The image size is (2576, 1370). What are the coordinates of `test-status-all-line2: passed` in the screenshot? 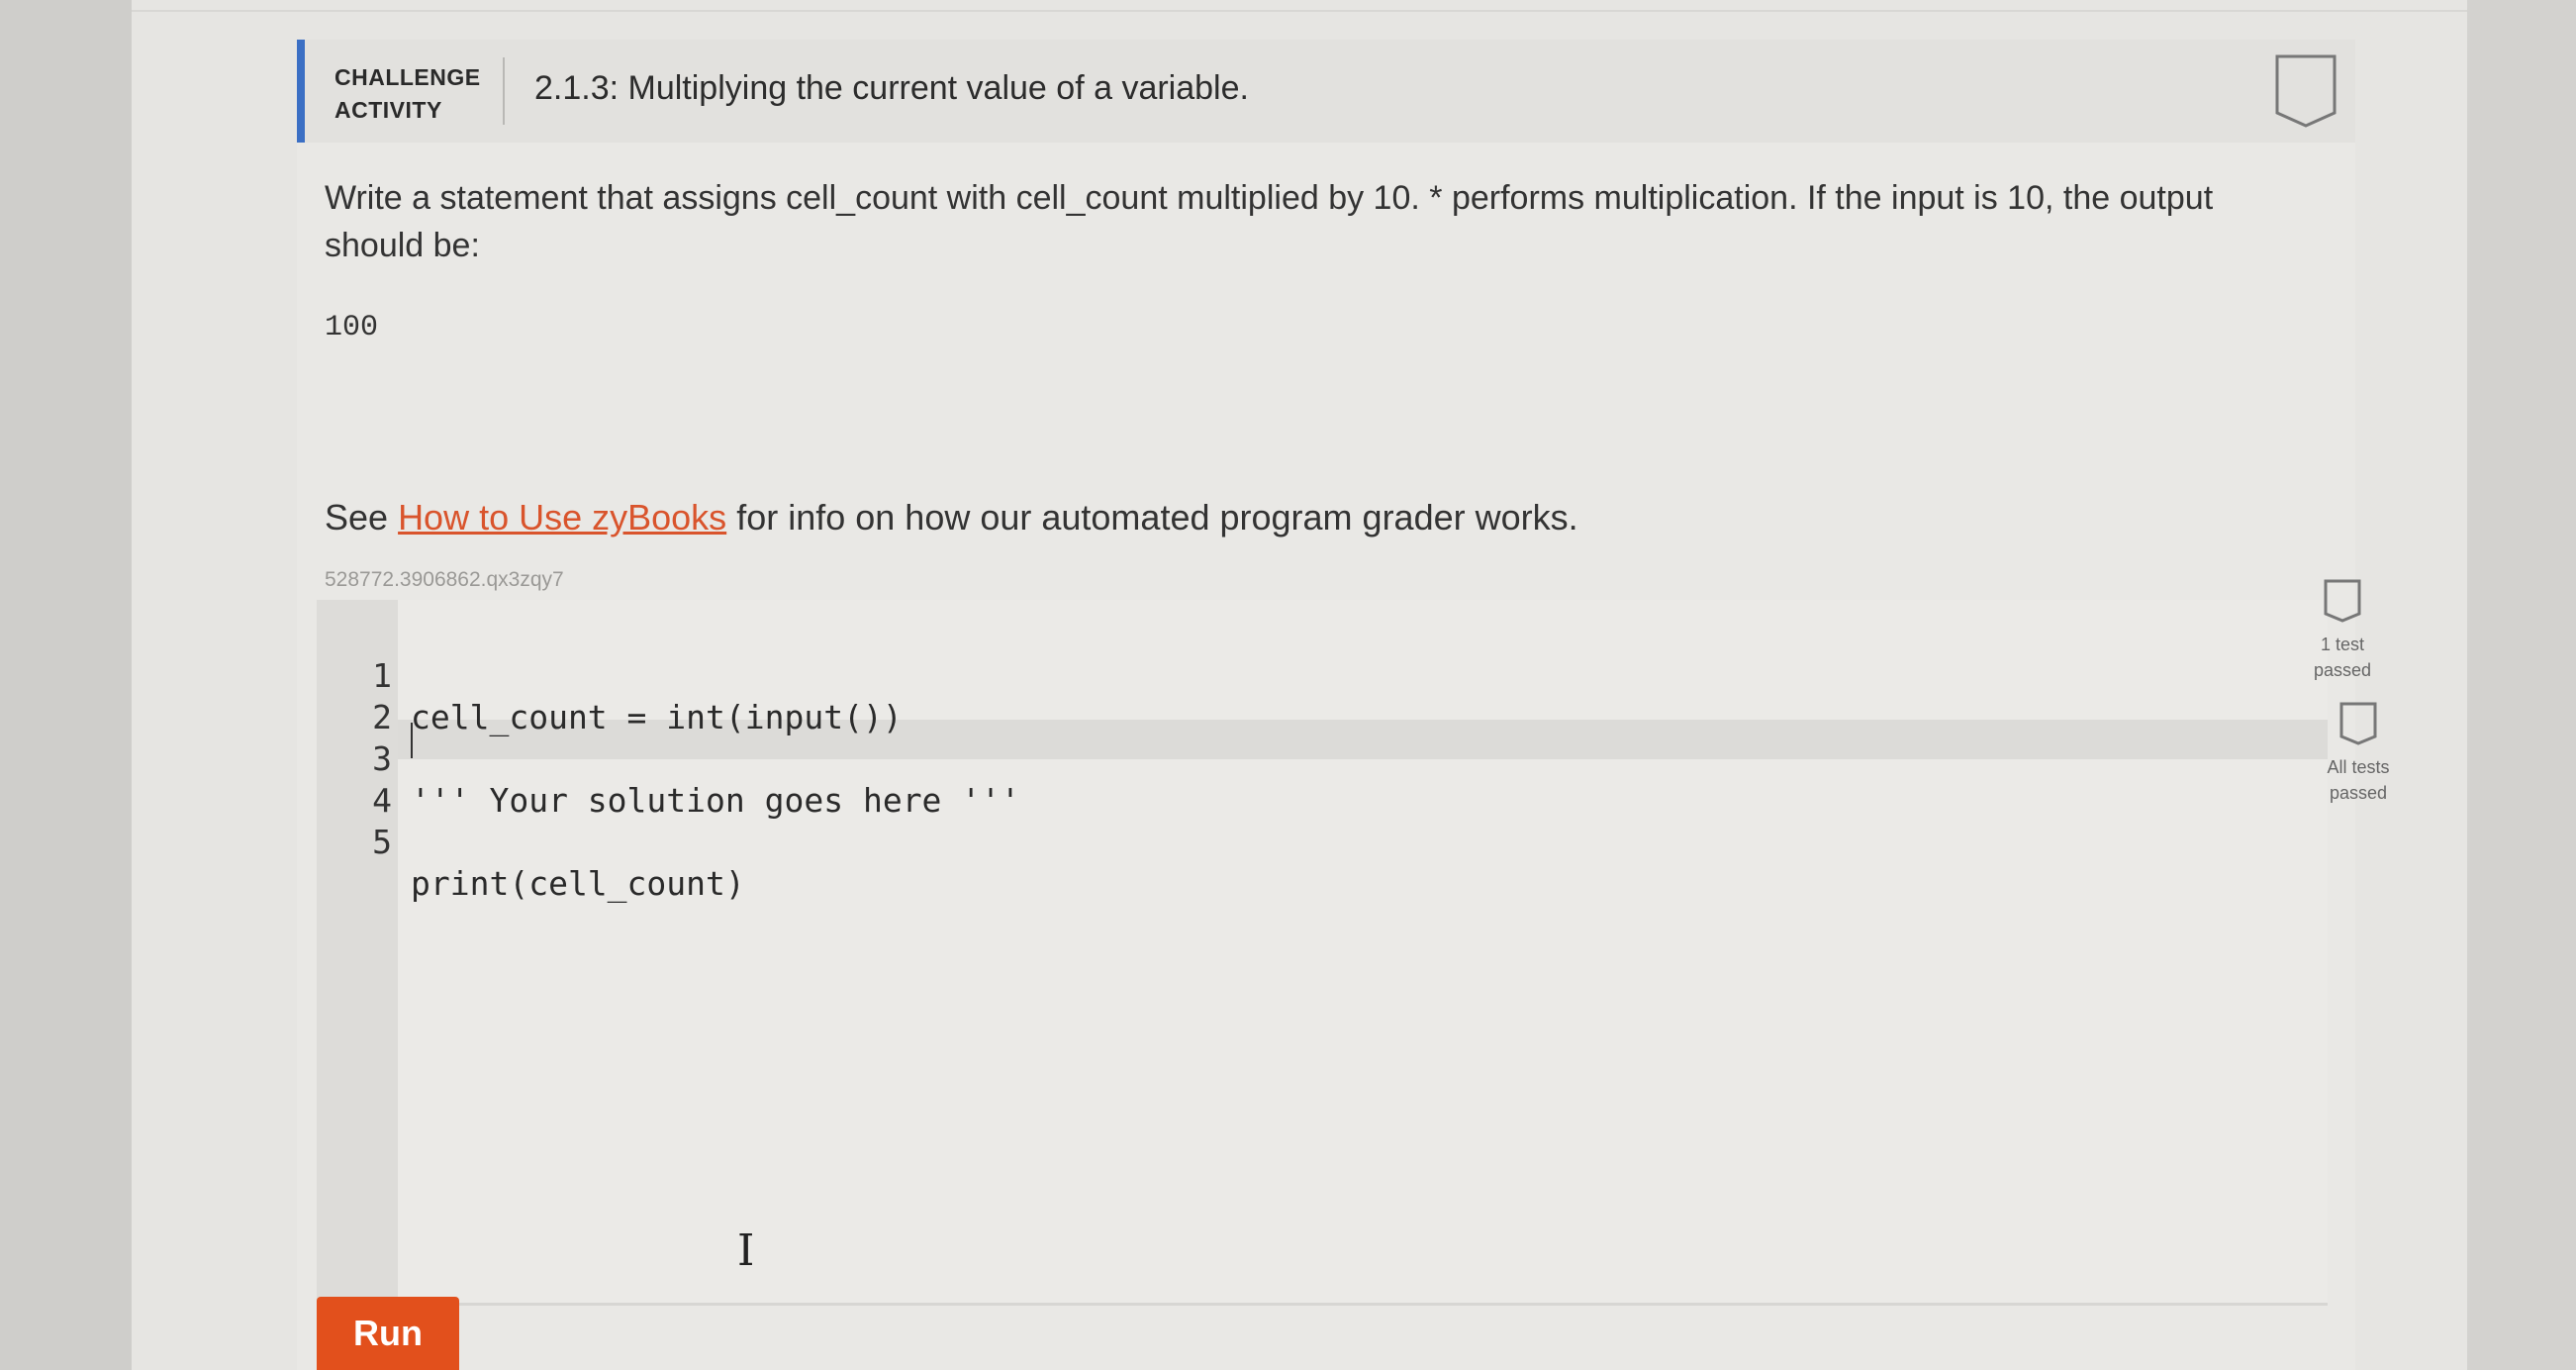 It's located at (2358, 793).